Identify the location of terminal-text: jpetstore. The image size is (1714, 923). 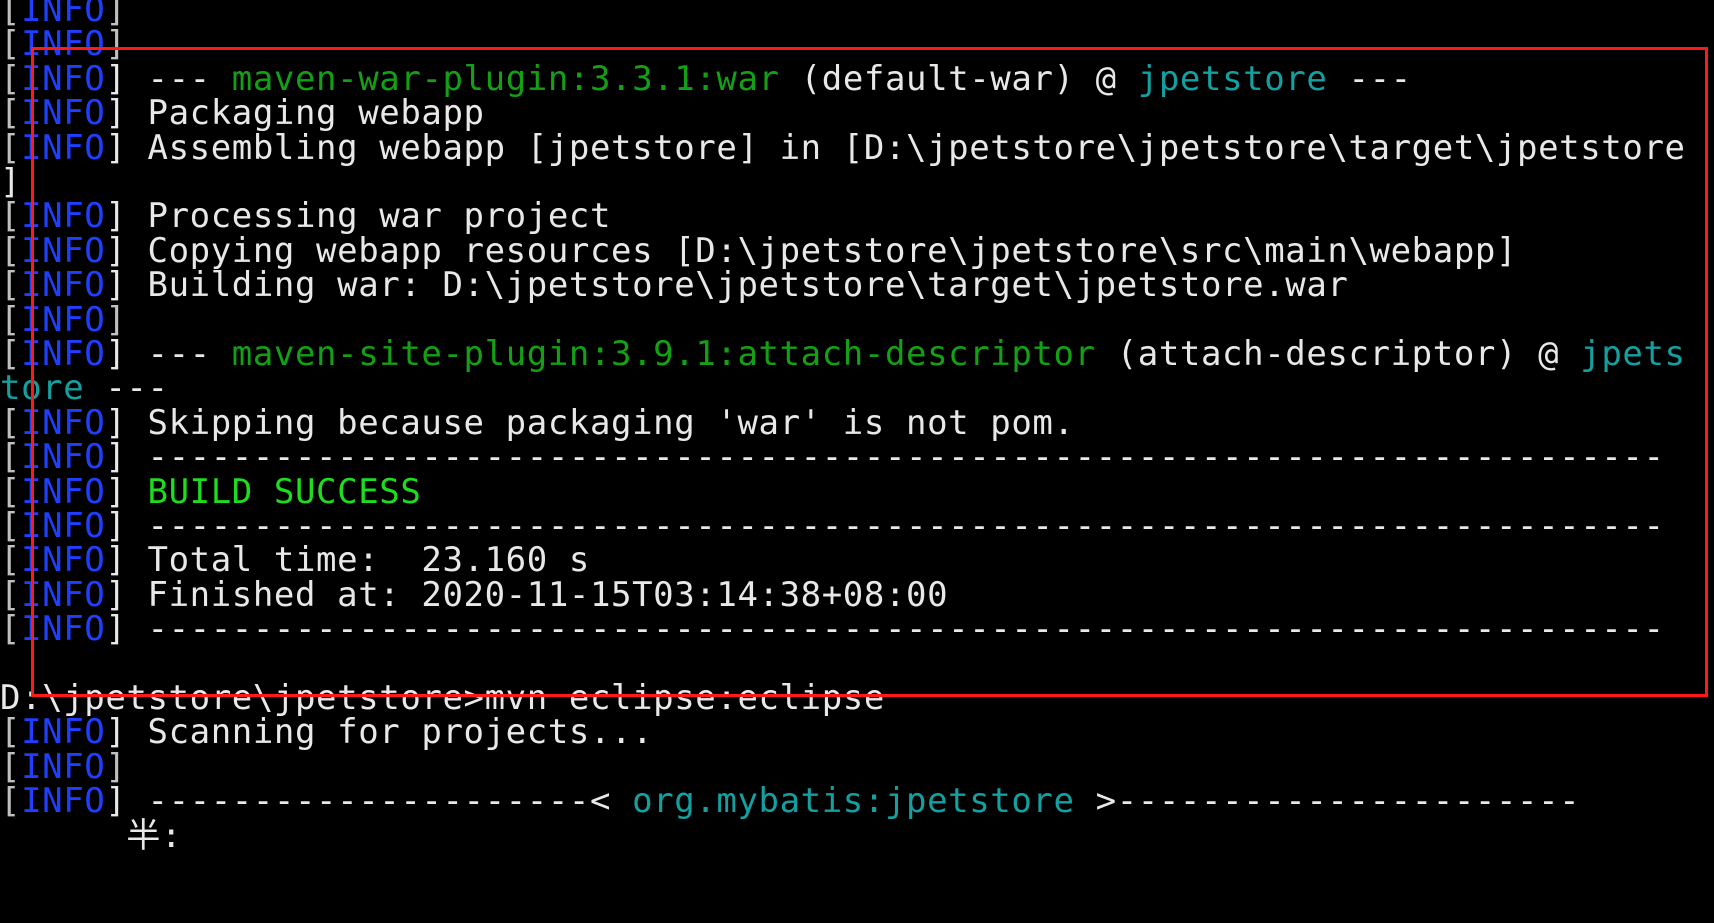
(1232, 78).